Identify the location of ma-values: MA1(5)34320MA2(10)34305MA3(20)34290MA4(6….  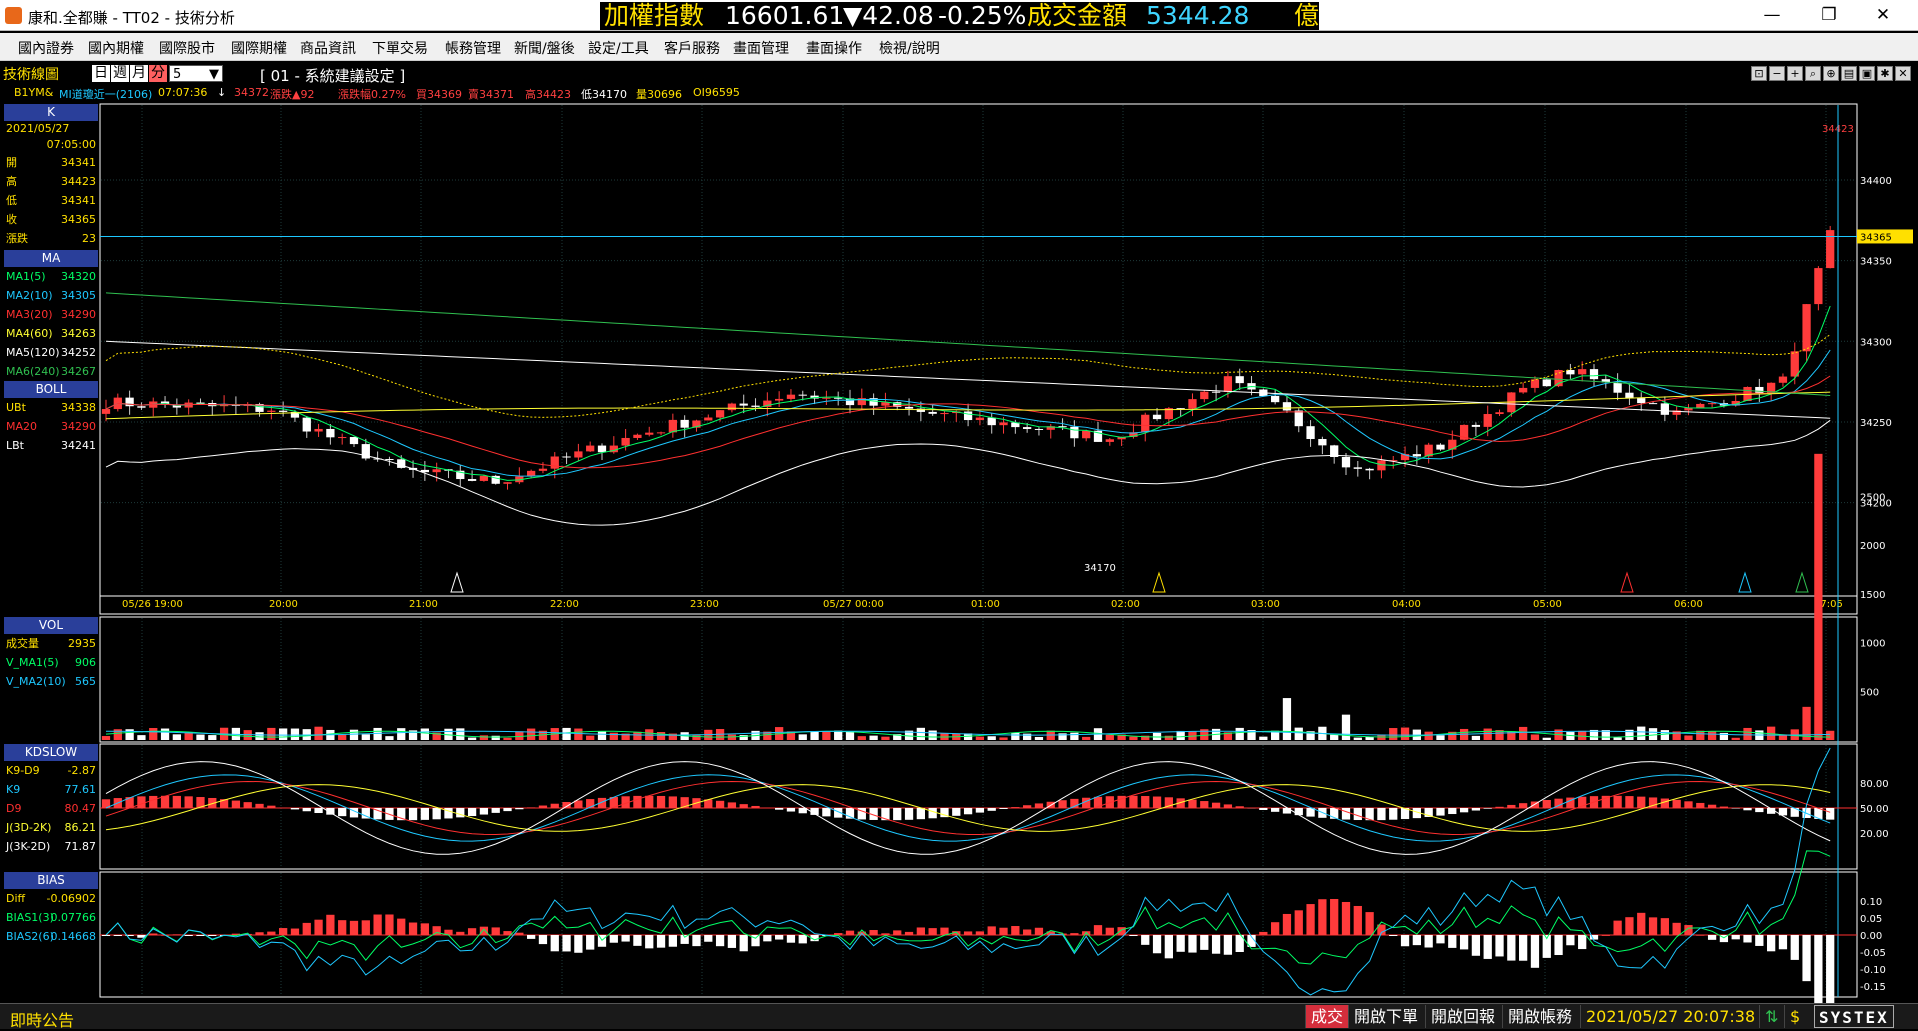
(51, 324).